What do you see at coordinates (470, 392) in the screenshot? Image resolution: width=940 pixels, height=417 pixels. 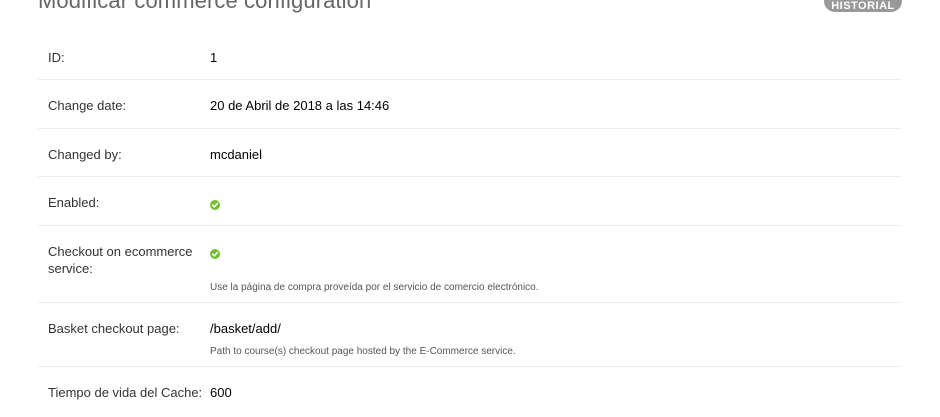 I see `field-row-cache-ttl: Tiempo de vida del Cache: 600` at bounding box center [470, 392].